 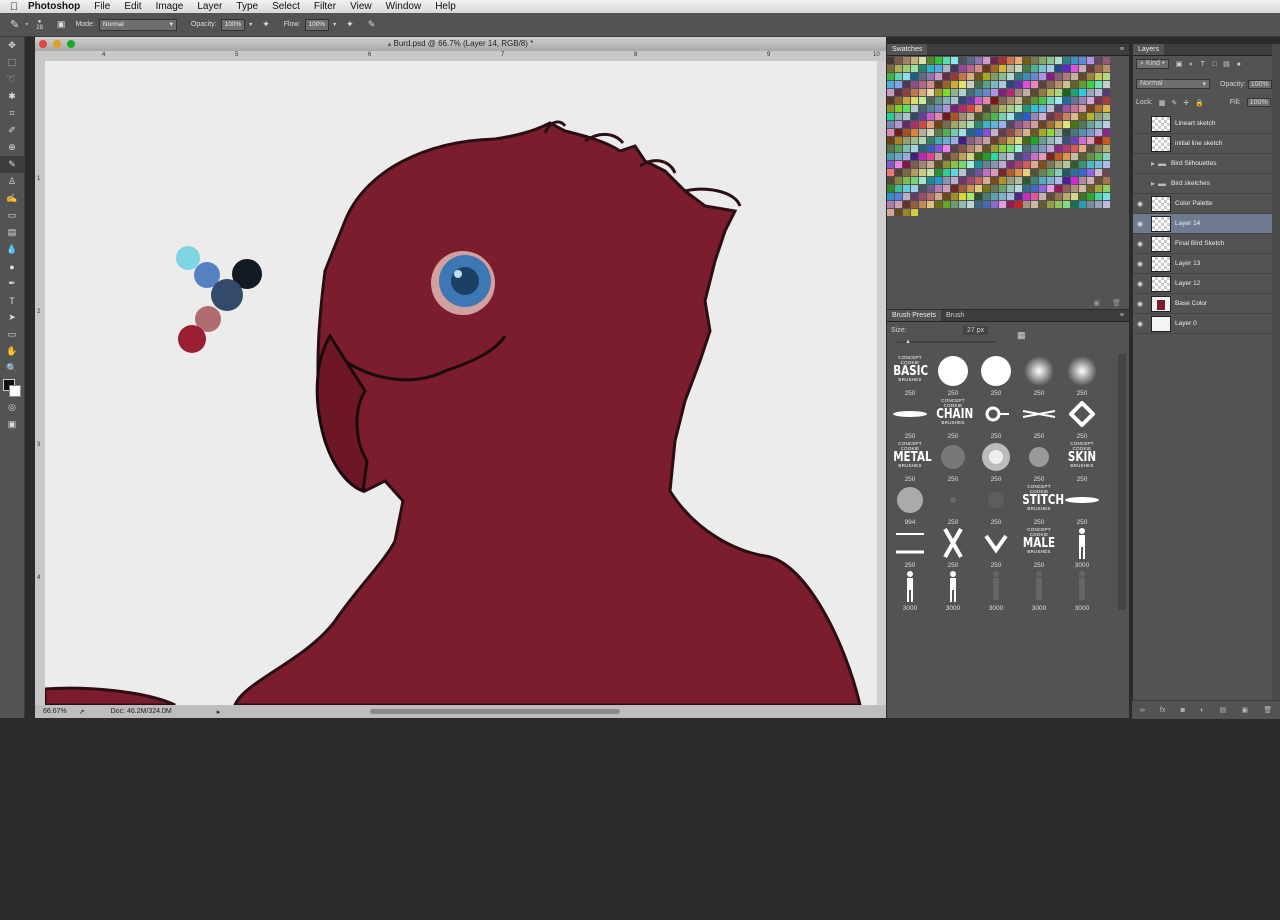 What do you see at coordinates (12, 249) in the screenshot?
I see `blur-tool-icon: 💧` at bounding box center [12, 249].